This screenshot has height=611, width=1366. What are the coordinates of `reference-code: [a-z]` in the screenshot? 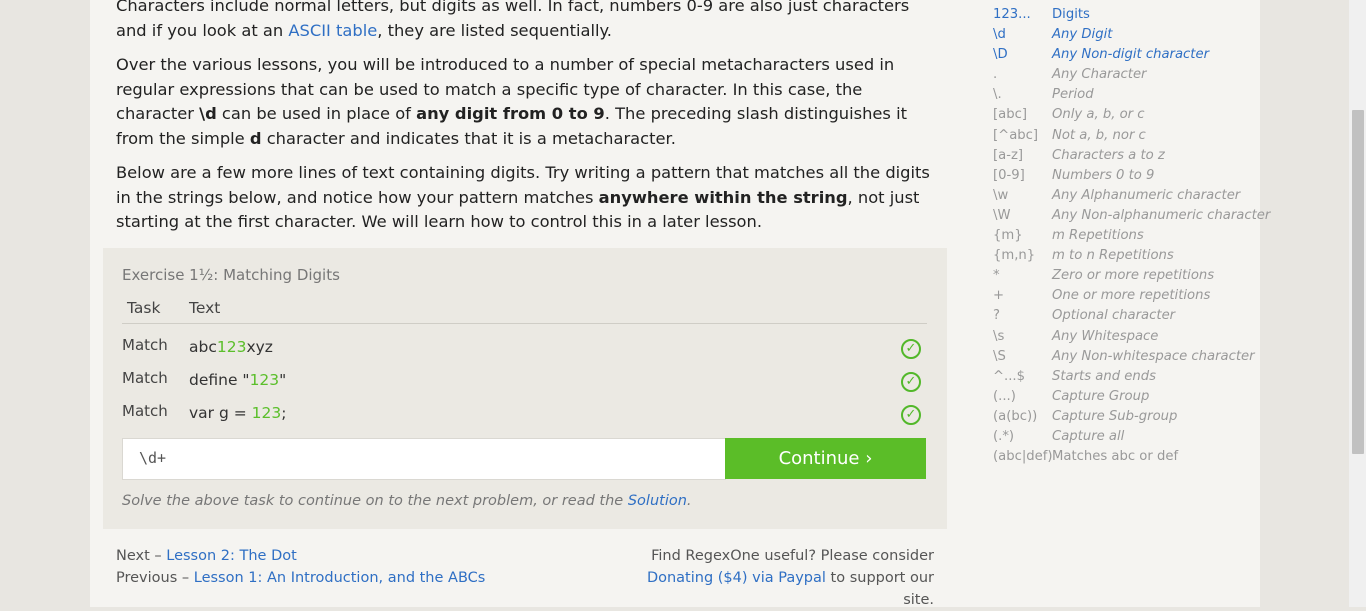 It's located at (1008, 155).